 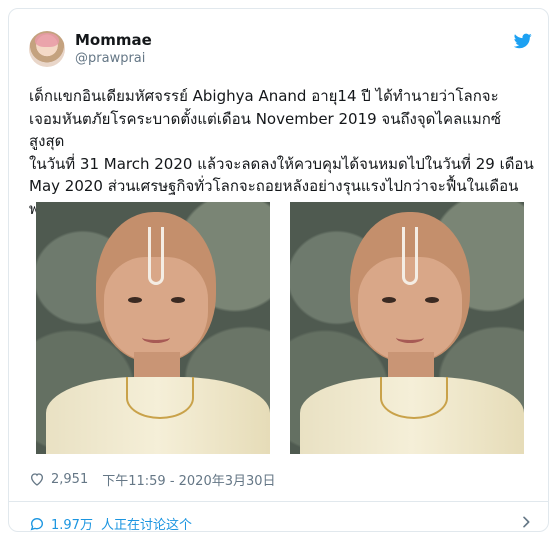 What do you see at coordinates (110, 58) in the screenshot?
I see `user-handle: @prawprai` at bounding box center [110, 58].